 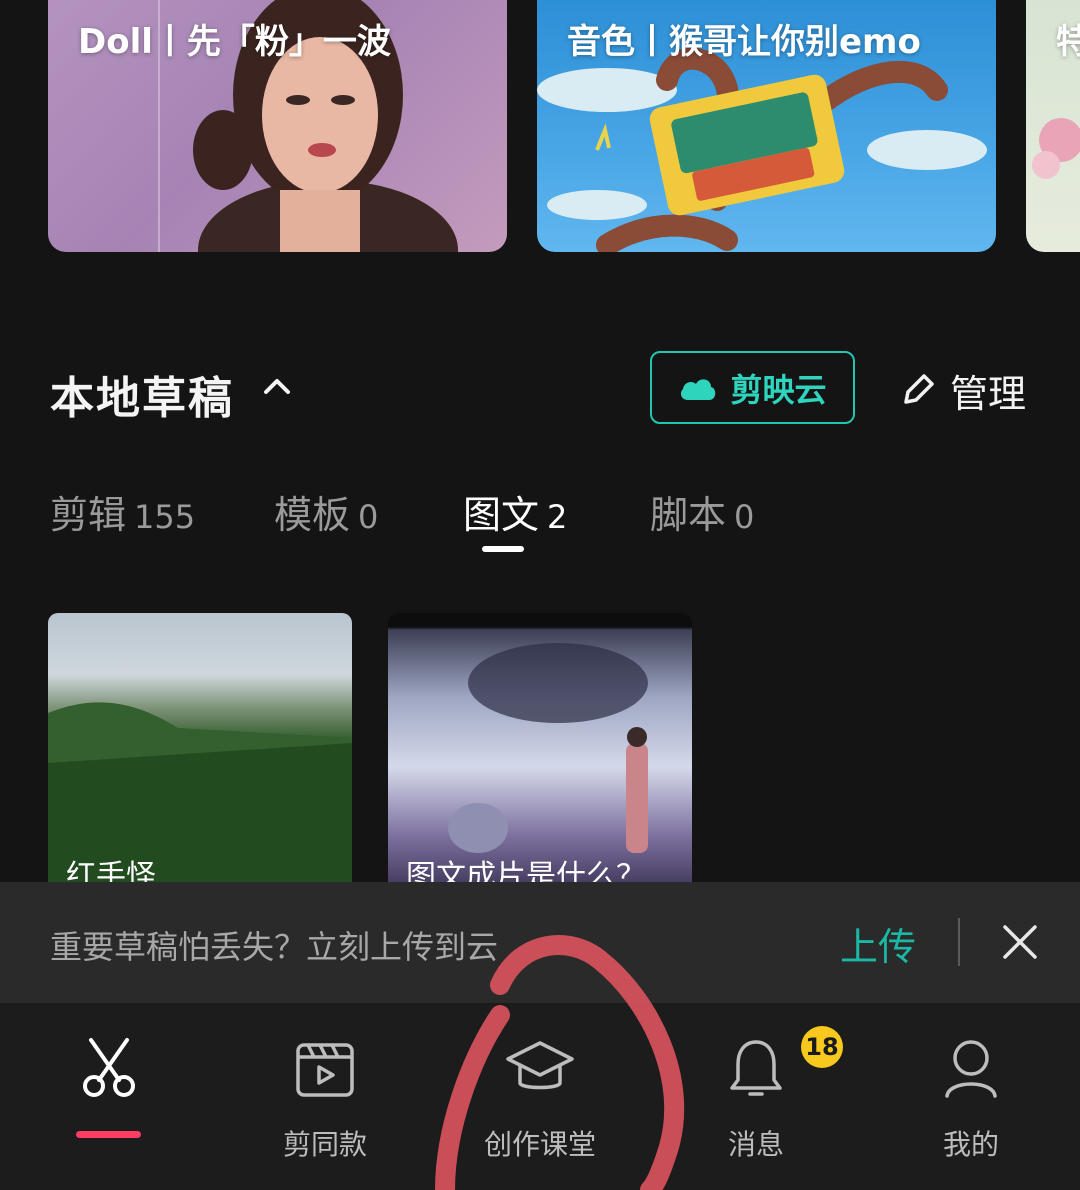 What do you see at coordinates (503, 549) in the screenshot?
I see `active-tab-indicator` at bounding box center [503, 549].